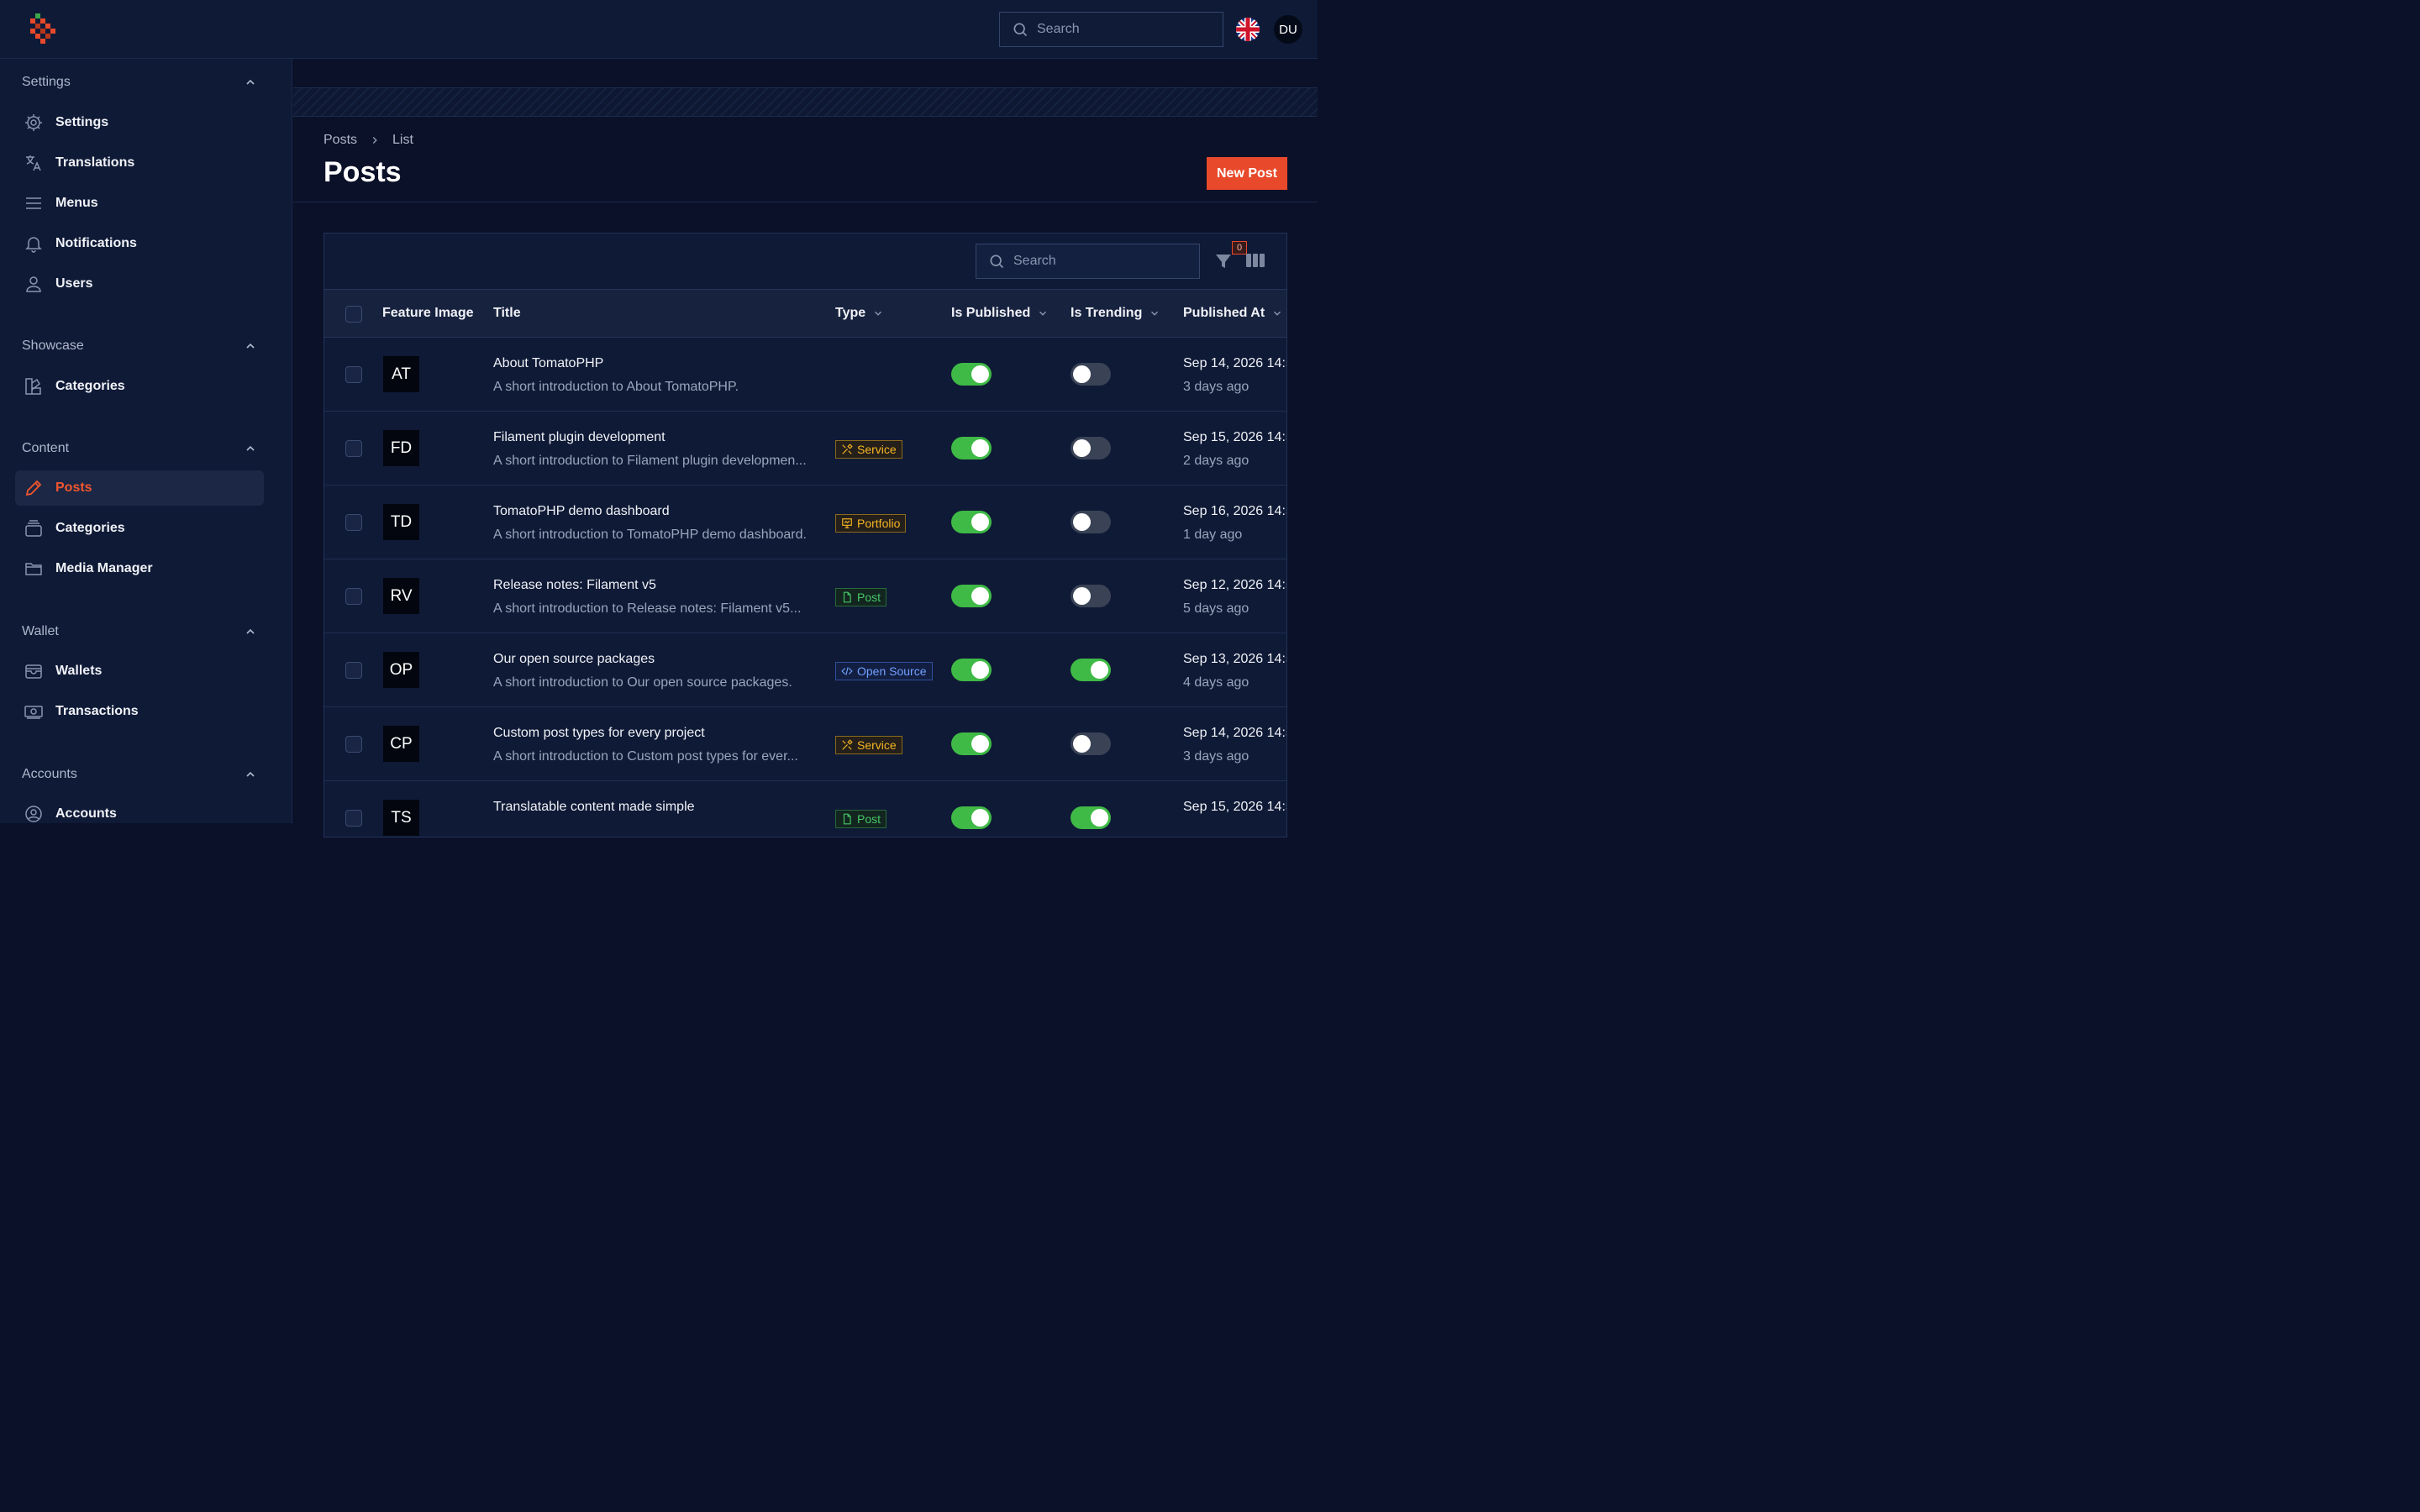  I want to click on nav-group-accounts: Accounts, so click(139, 774).